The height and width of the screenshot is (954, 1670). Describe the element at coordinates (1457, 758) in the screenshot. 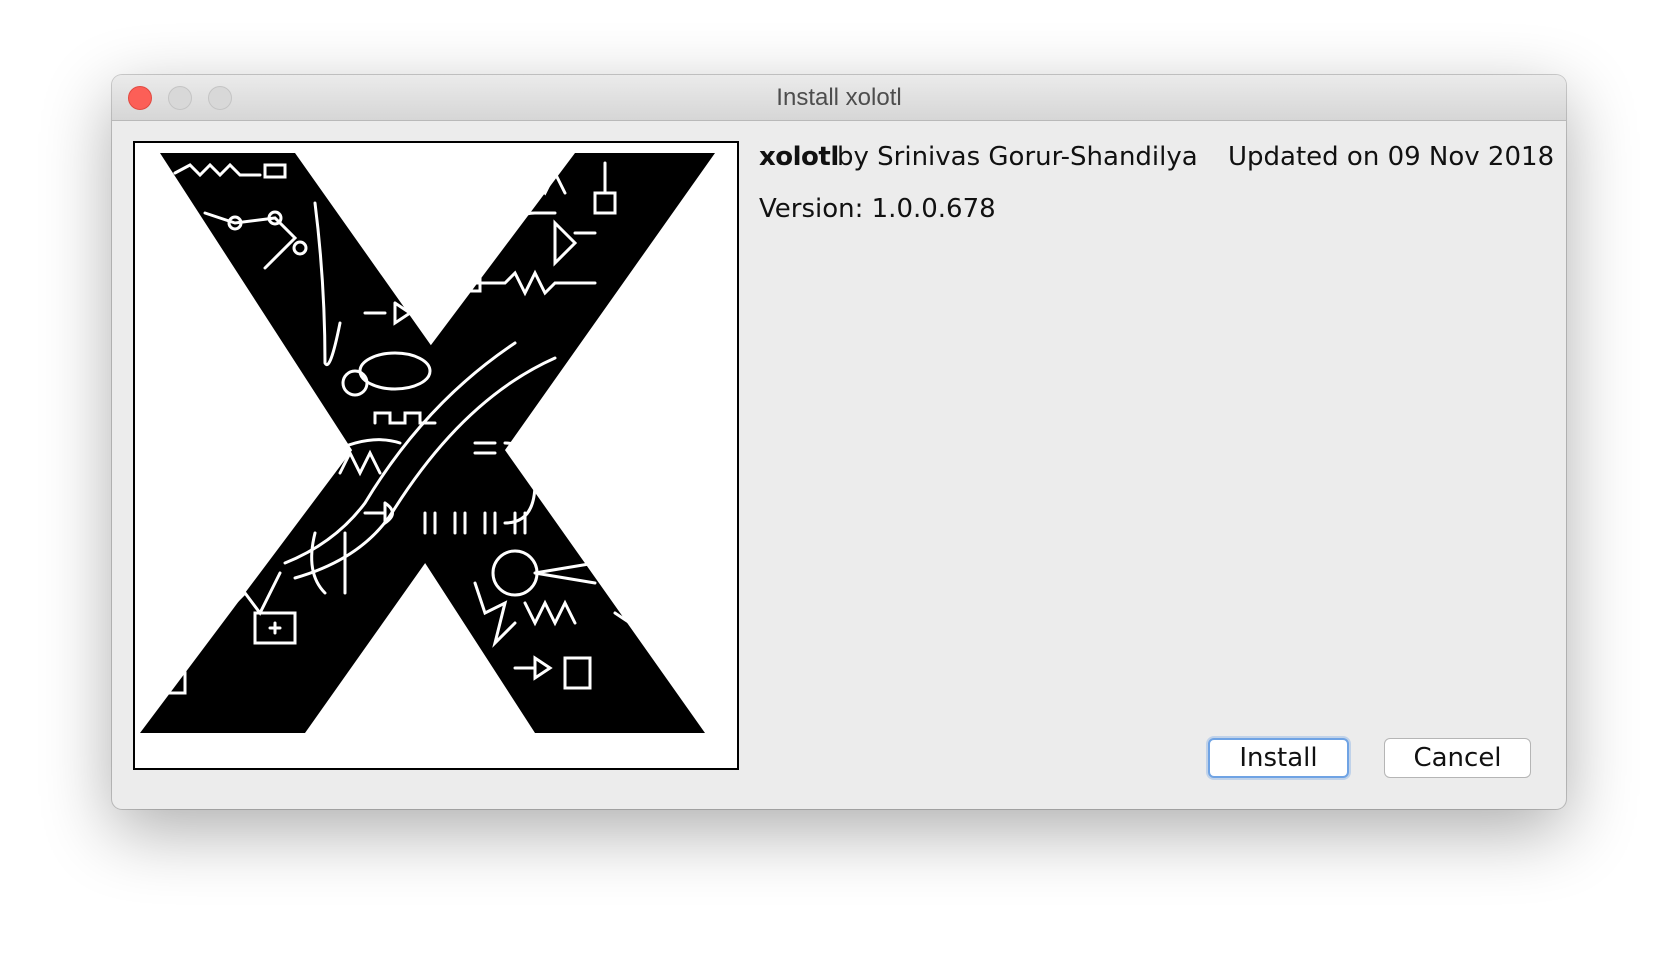

I see `cancel-button: Cancel` at that location.